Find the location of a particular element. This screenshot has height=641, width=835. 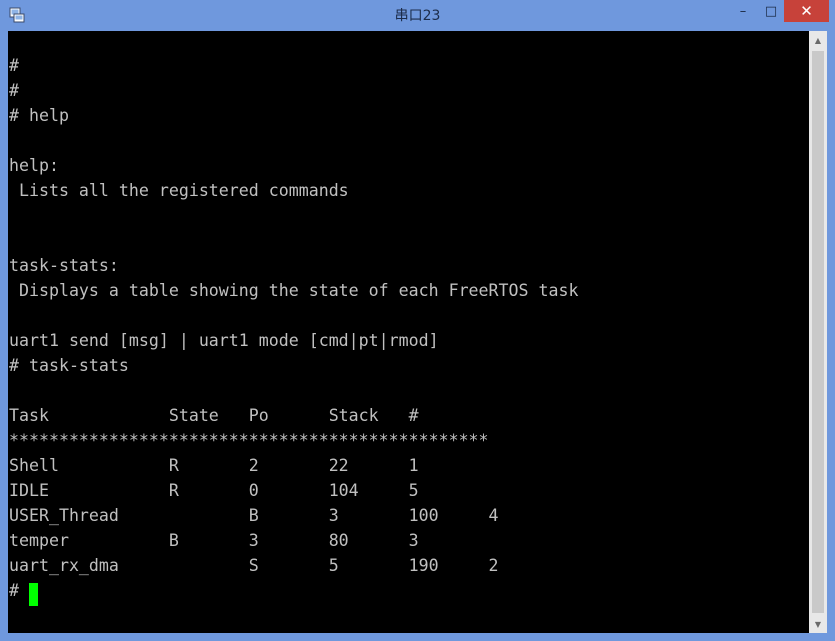

terminal-line: IDLE R 0 104 5 is located at coordinates (214, 490).